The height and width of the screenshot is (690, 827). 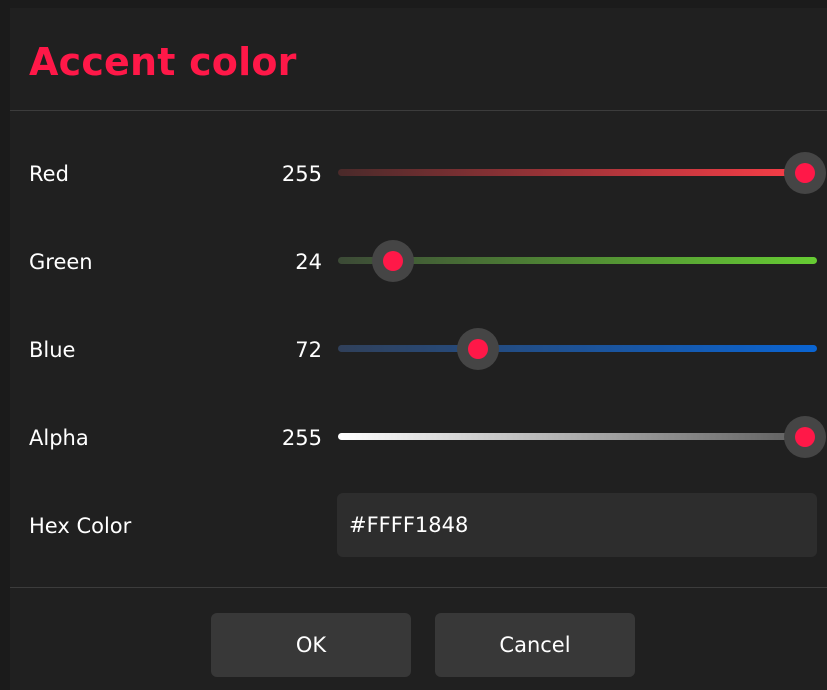 I want to click on alpha-slider, so click(x=582, y=437).